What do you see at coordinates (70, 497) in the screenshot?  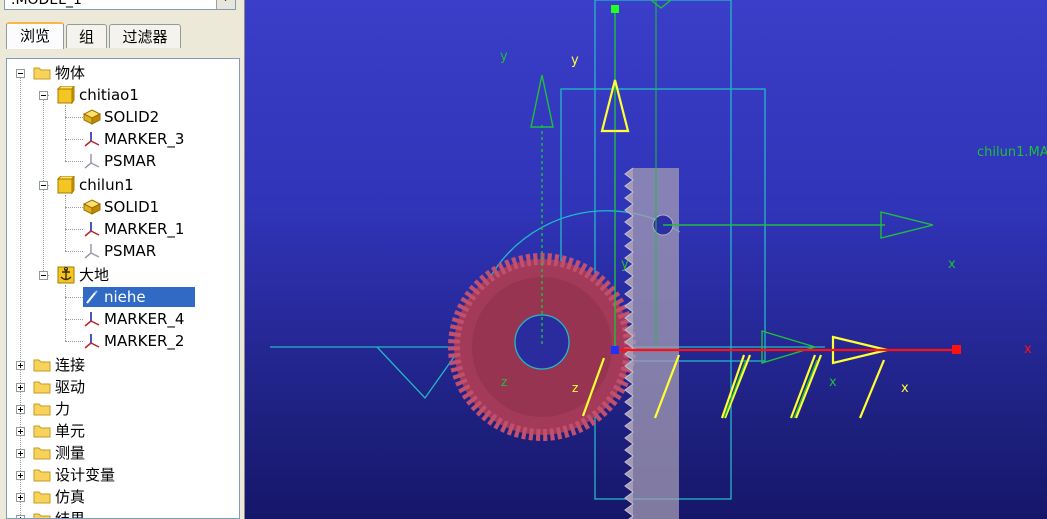 I see `tree-label: 仿真` at bounding box center [70, 497].